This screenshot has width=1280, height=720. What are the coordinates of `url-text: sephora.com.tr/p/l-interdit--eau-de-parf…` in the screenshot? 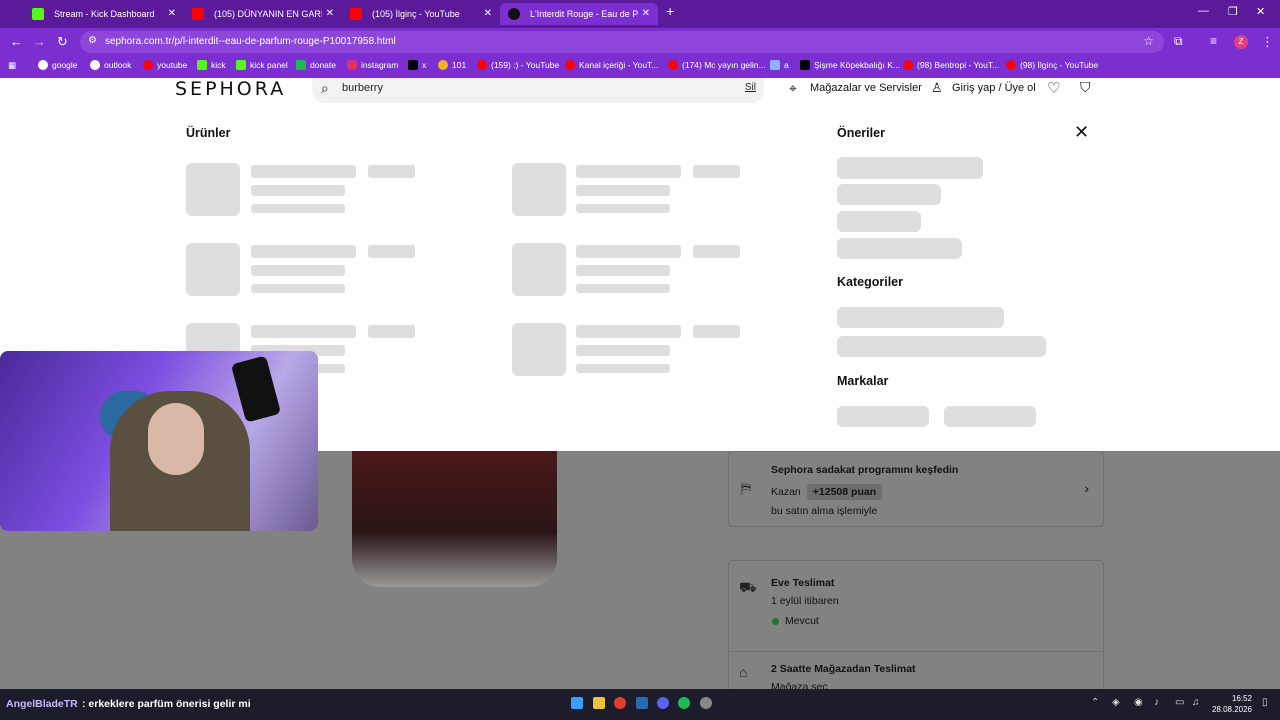 It's located at (250, 41).